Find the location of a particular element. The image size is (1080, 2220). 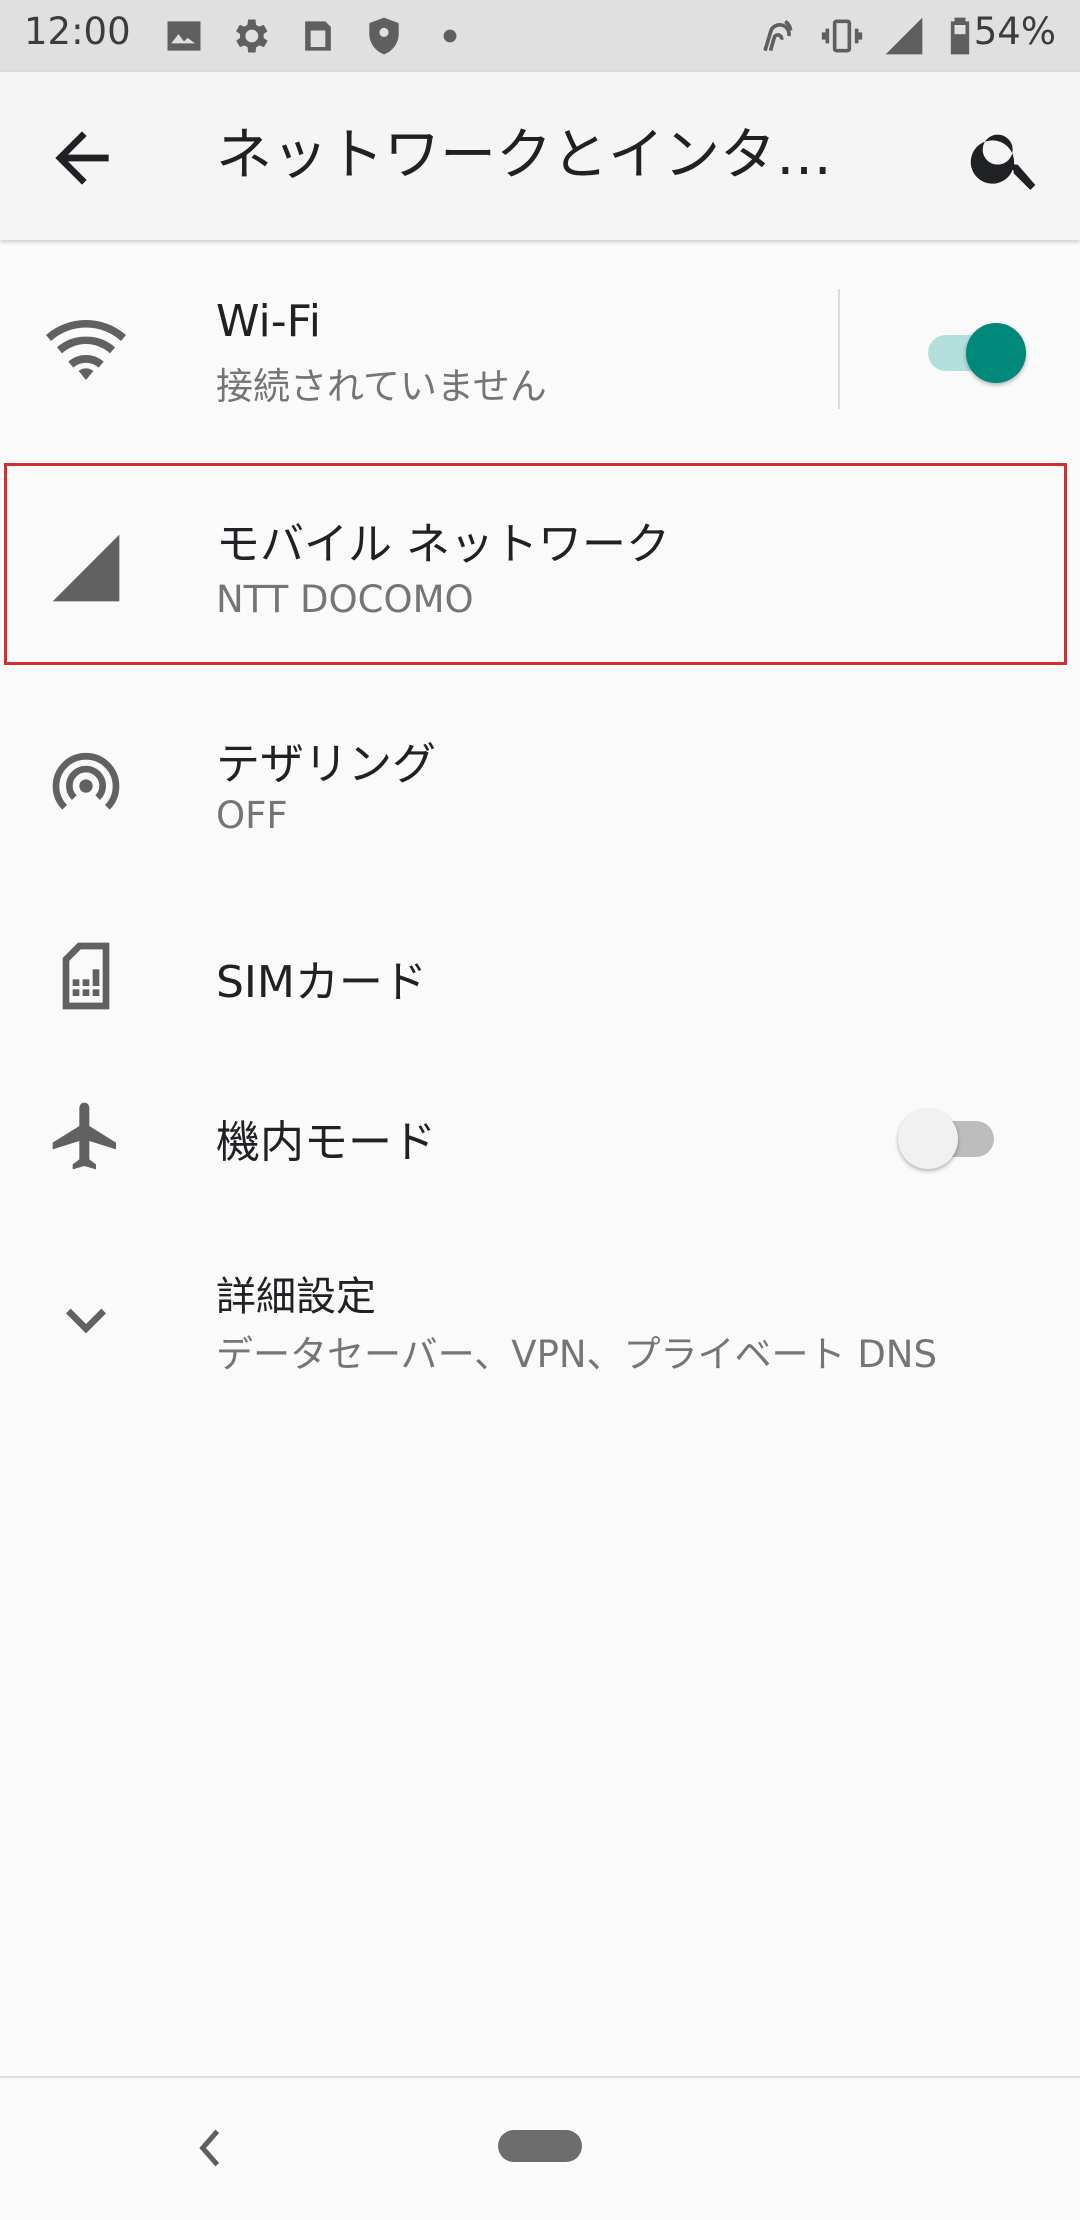

tethering-subtitle: OFF is located at coordinates (252, 815).